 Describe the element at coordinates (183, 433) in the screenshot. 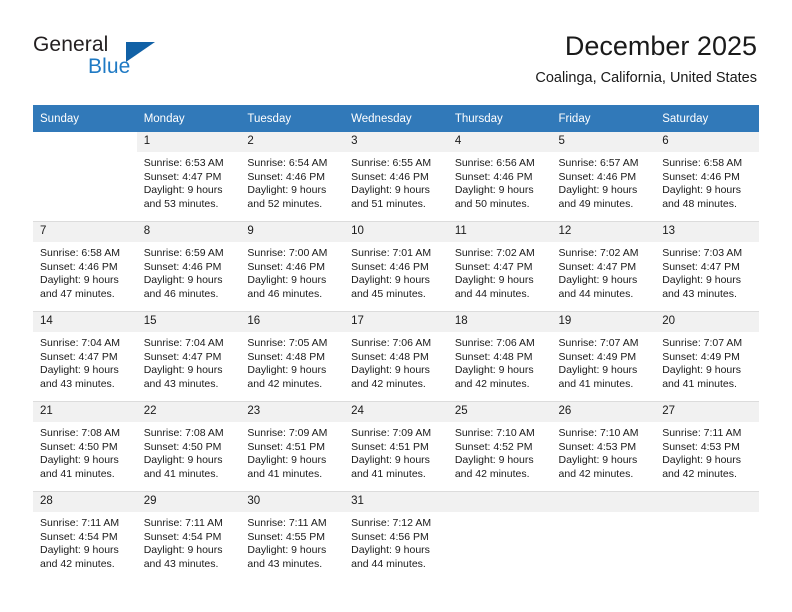

I see `sunrise-text: Sunrise: 7:08 AM` at that location.